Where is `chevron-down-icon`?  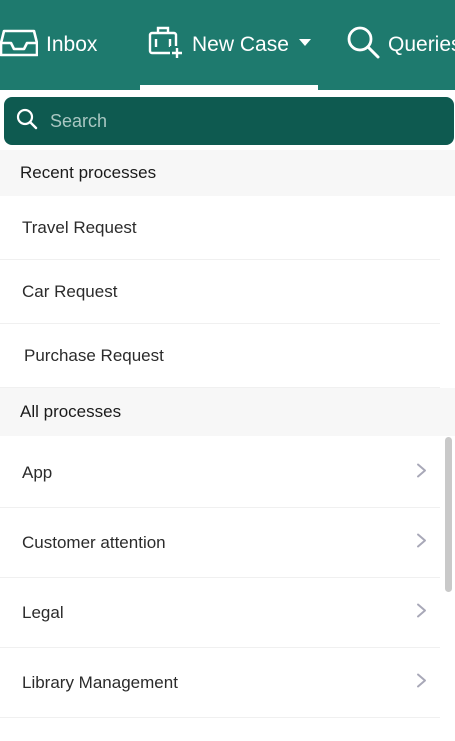 chevron-down-icon is located at coordinates (304, 42).